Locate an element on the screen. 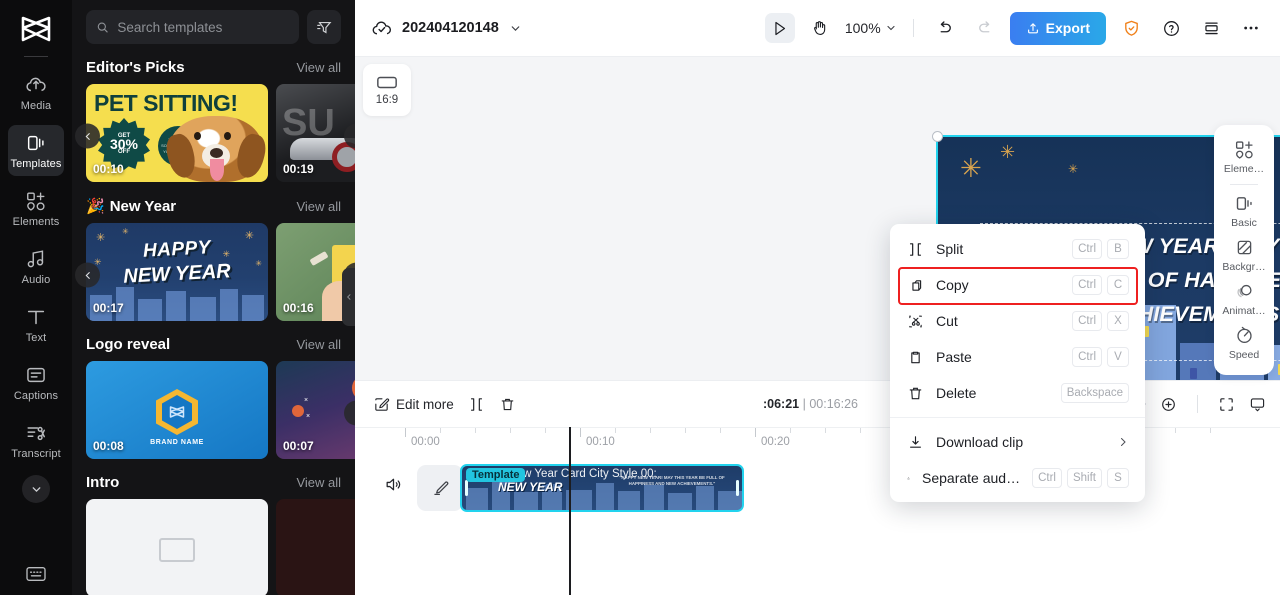 The image size is (1280, 595). template-card-supercar: SU 00:19 is located at coordinates (315, 133).